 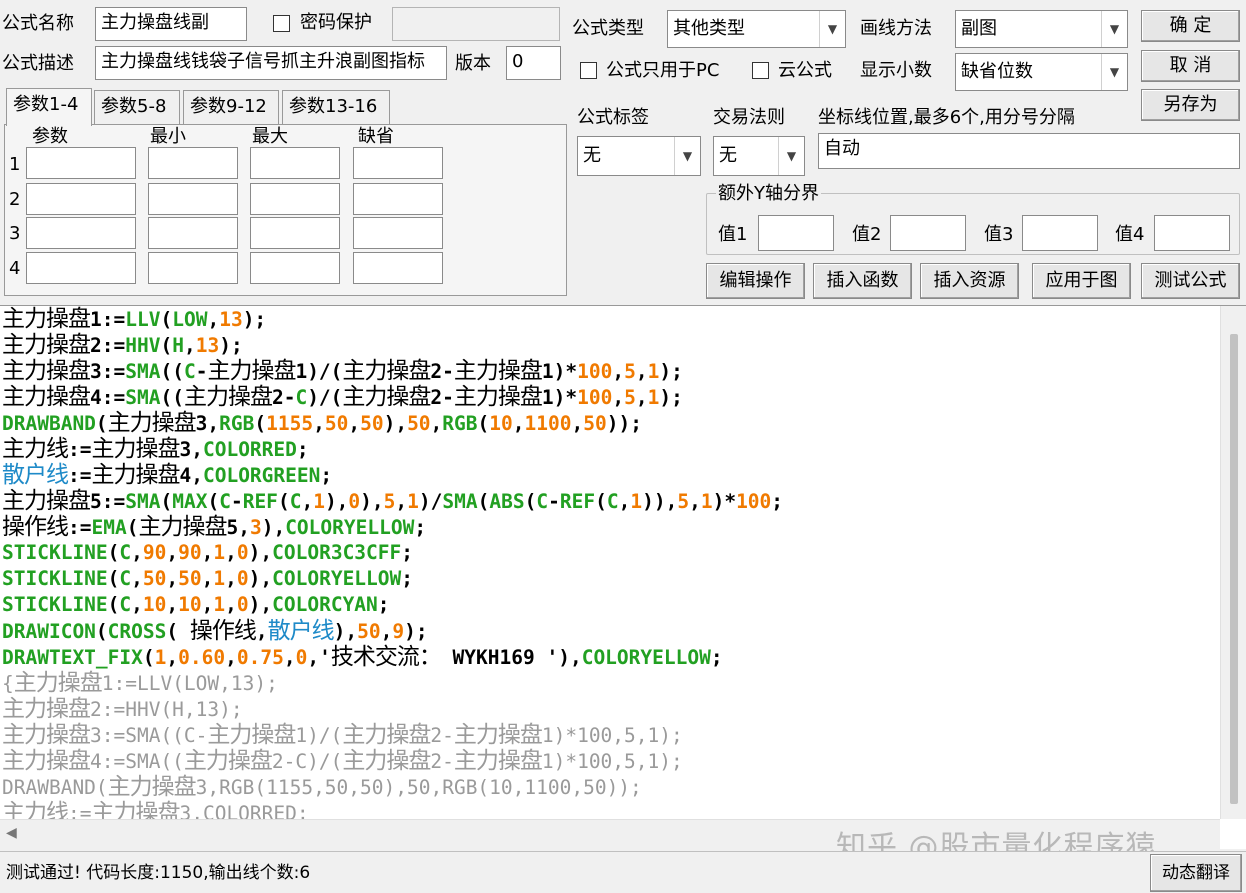 What do you see at coordinates (610, 475) in the screenshot?
I see `code-line: 散户线:=主力操盘4,COLORGREEN;` at bounding box center [610, 475].